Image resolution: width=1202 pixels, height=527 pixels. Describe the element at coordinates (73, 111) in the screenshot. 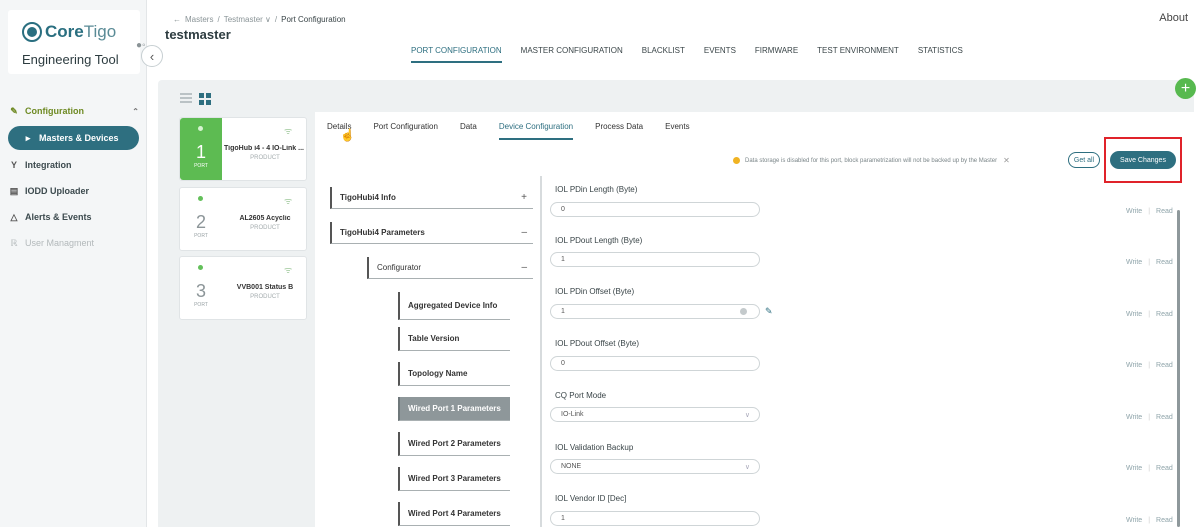

I see `sidebar-item-configuration: ✎ Configuration ⌃` at that location.